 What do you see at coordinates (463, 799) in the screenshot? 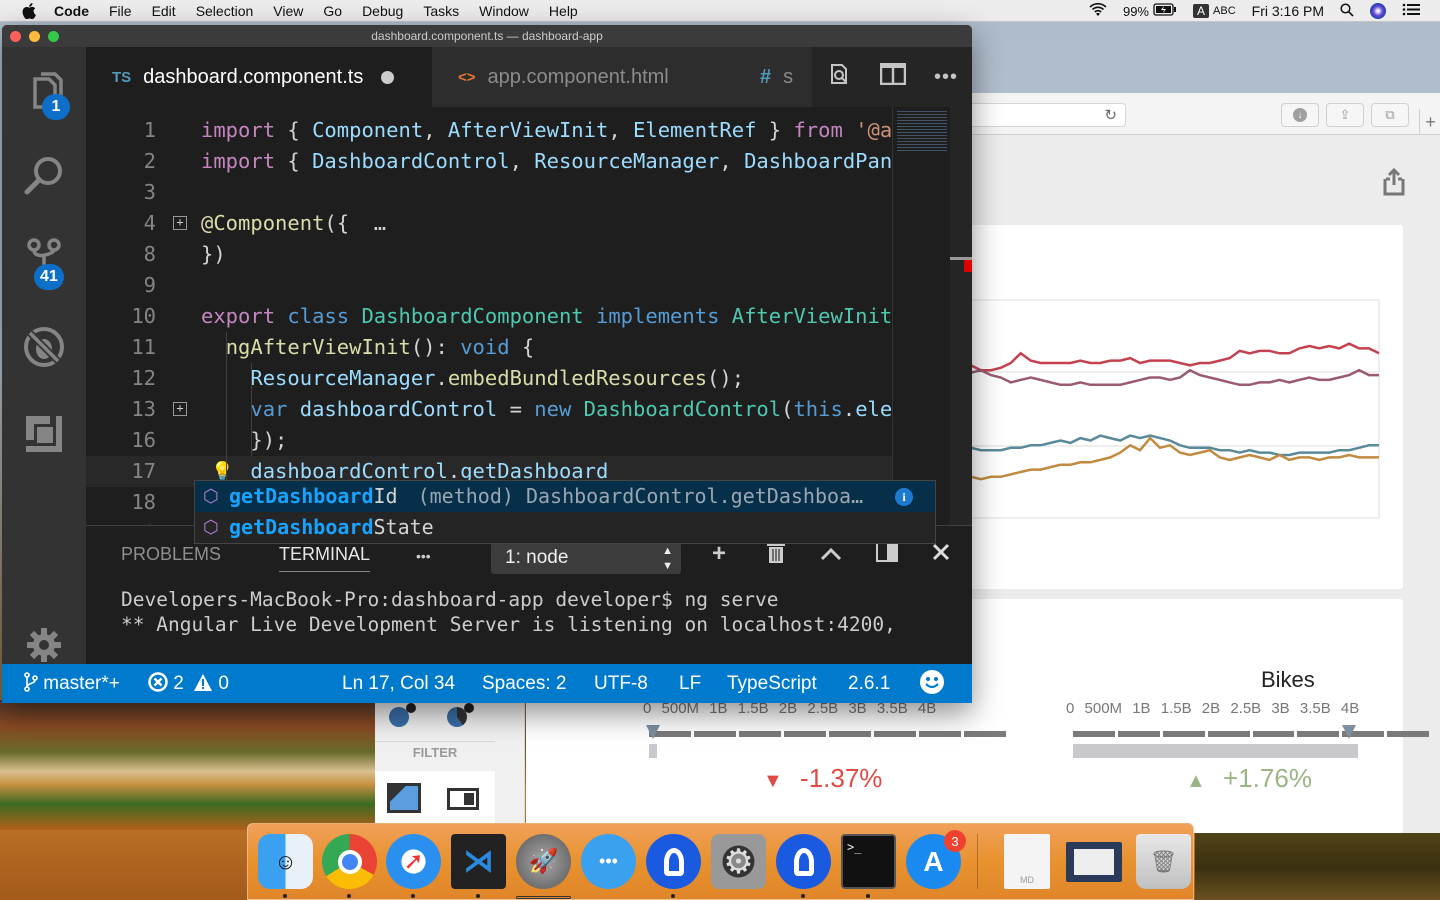
I see `combo-box-icon` at bounding box center [463, 799].